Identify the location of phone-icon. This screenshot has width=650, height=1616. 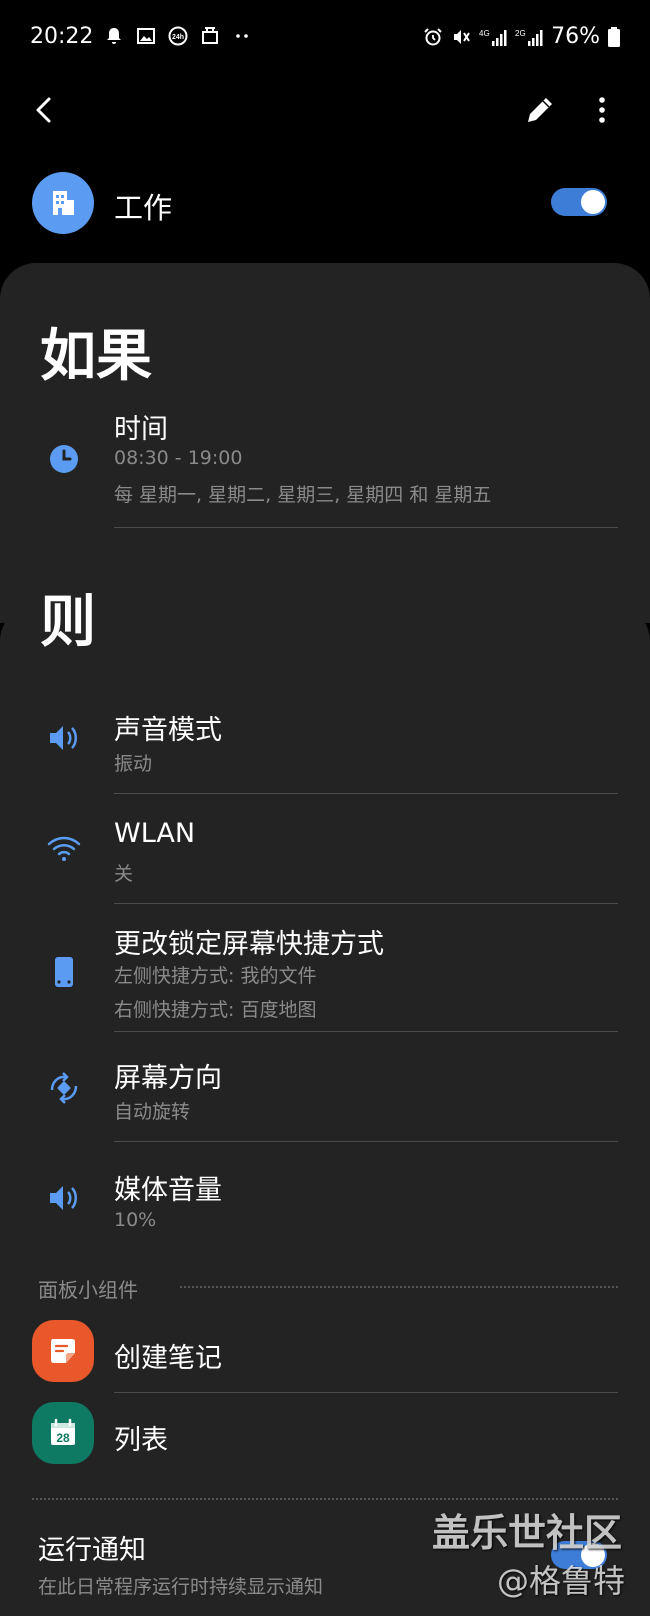
(64, 972).